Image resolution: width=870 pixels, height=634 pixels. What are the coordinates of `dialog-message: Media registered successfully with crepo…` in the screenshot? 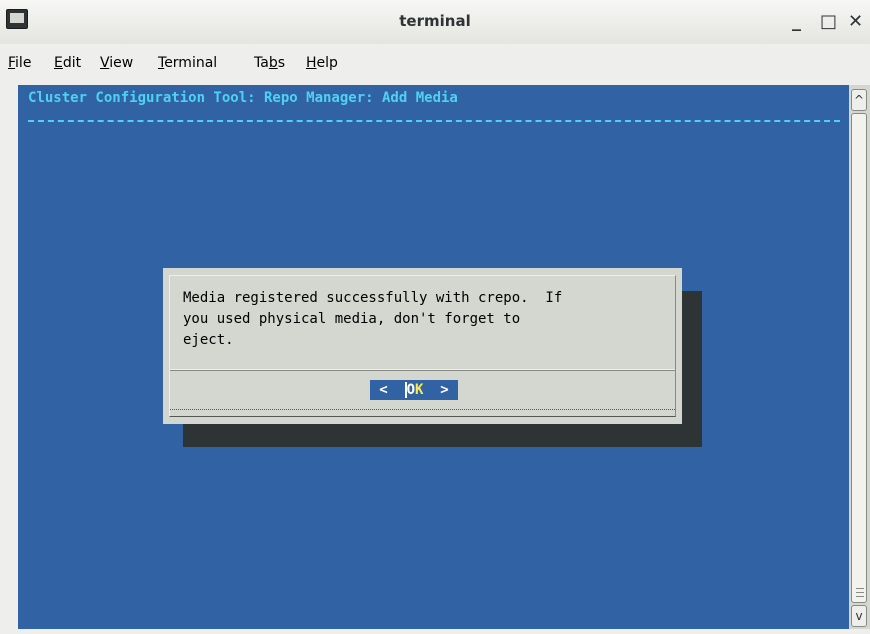 It's located at (373, 319).